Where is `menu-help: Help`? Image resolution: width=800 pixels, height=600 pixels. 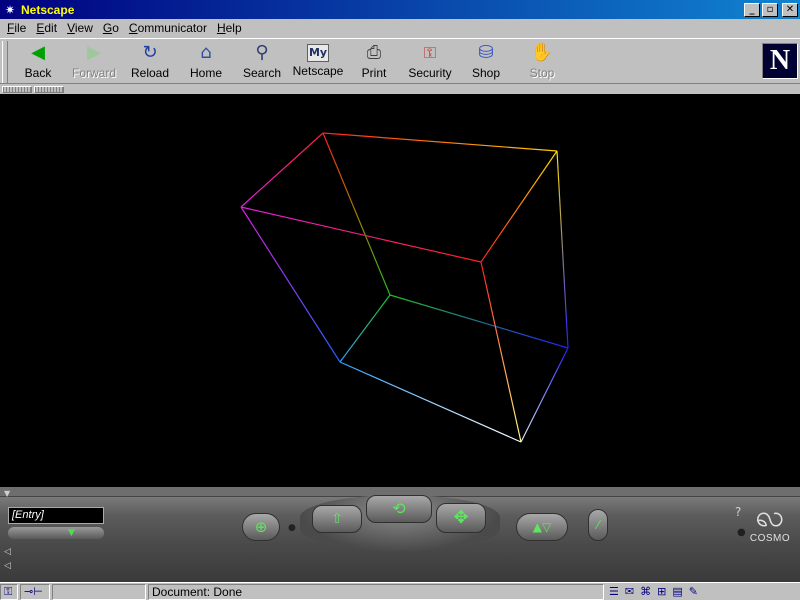
menu-help: Help is located at coordinates (229, 28).